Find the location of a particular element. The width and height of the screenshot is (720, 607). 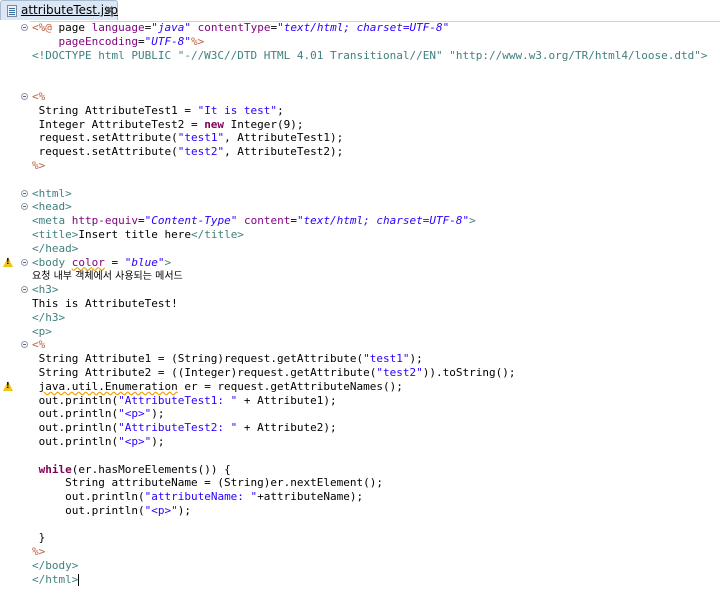

code-token: ); is located at coordinates (158, 441).